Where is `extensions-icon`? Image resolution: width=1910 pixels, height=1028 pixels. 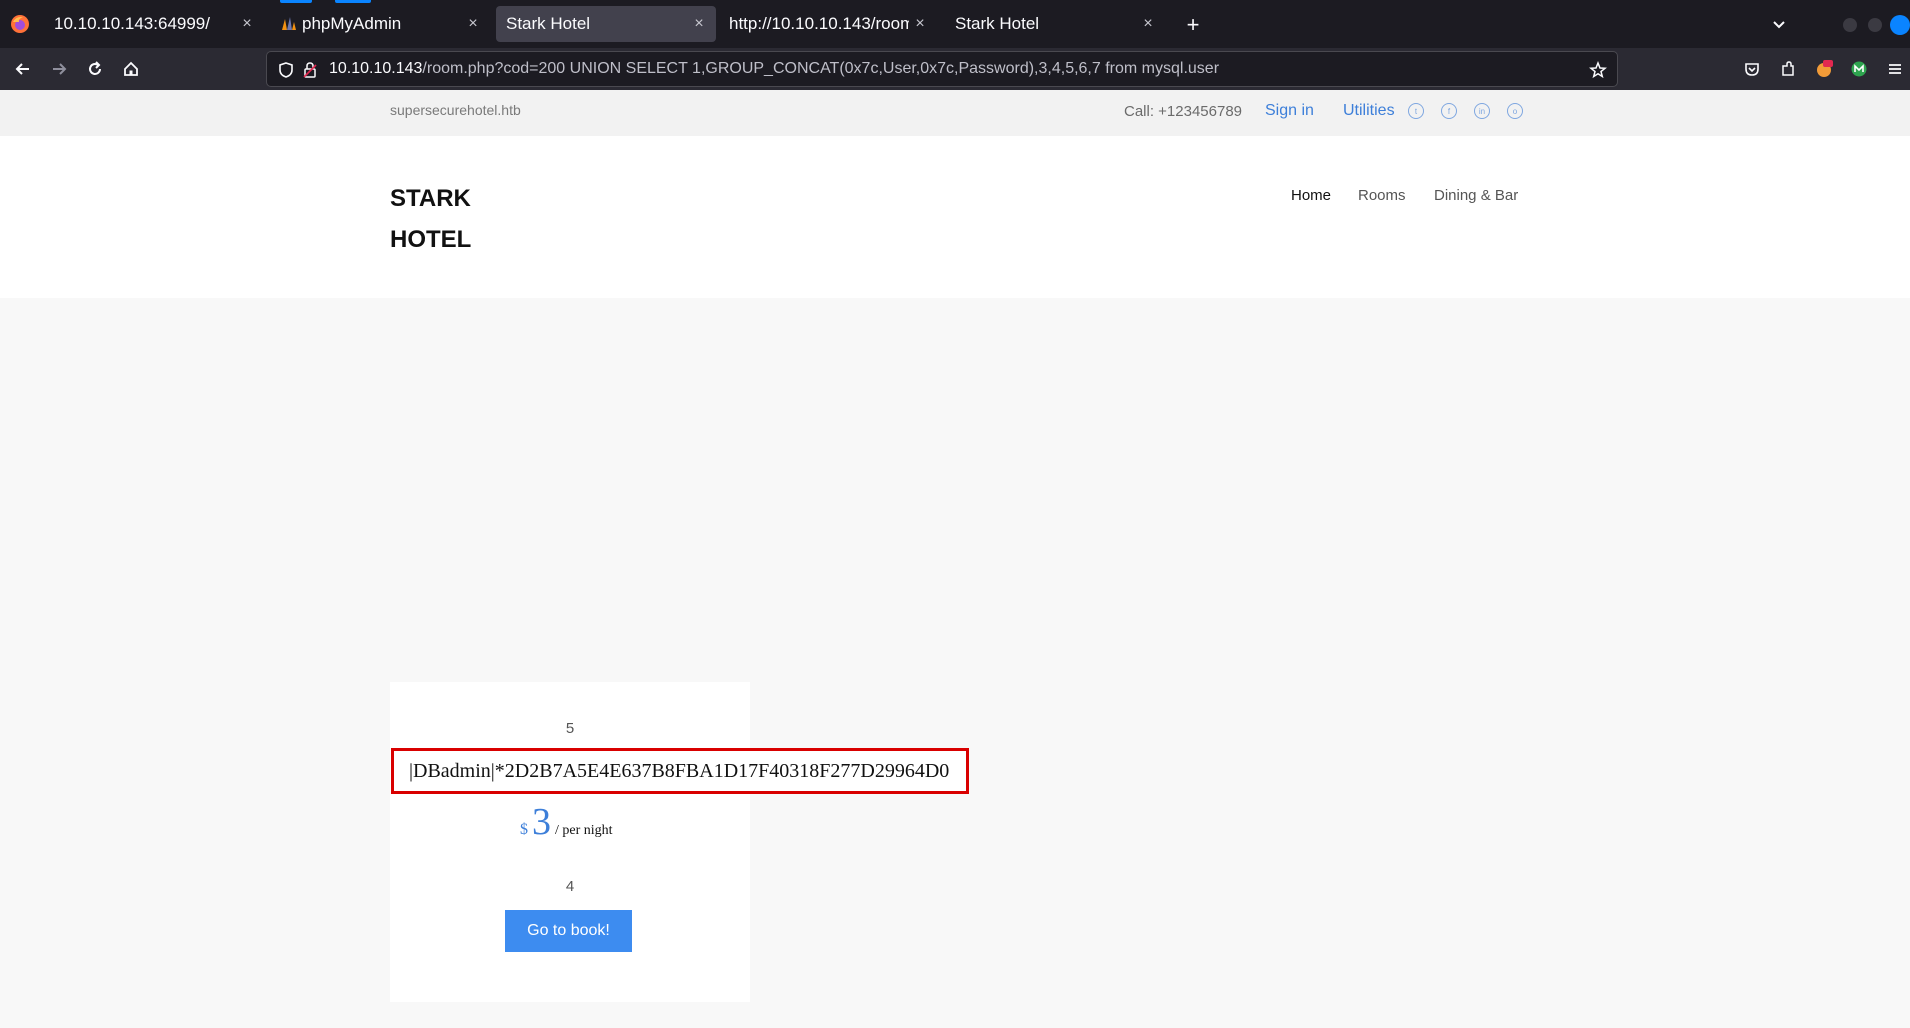
extensions-icon is located at coordinates (1788, 69).